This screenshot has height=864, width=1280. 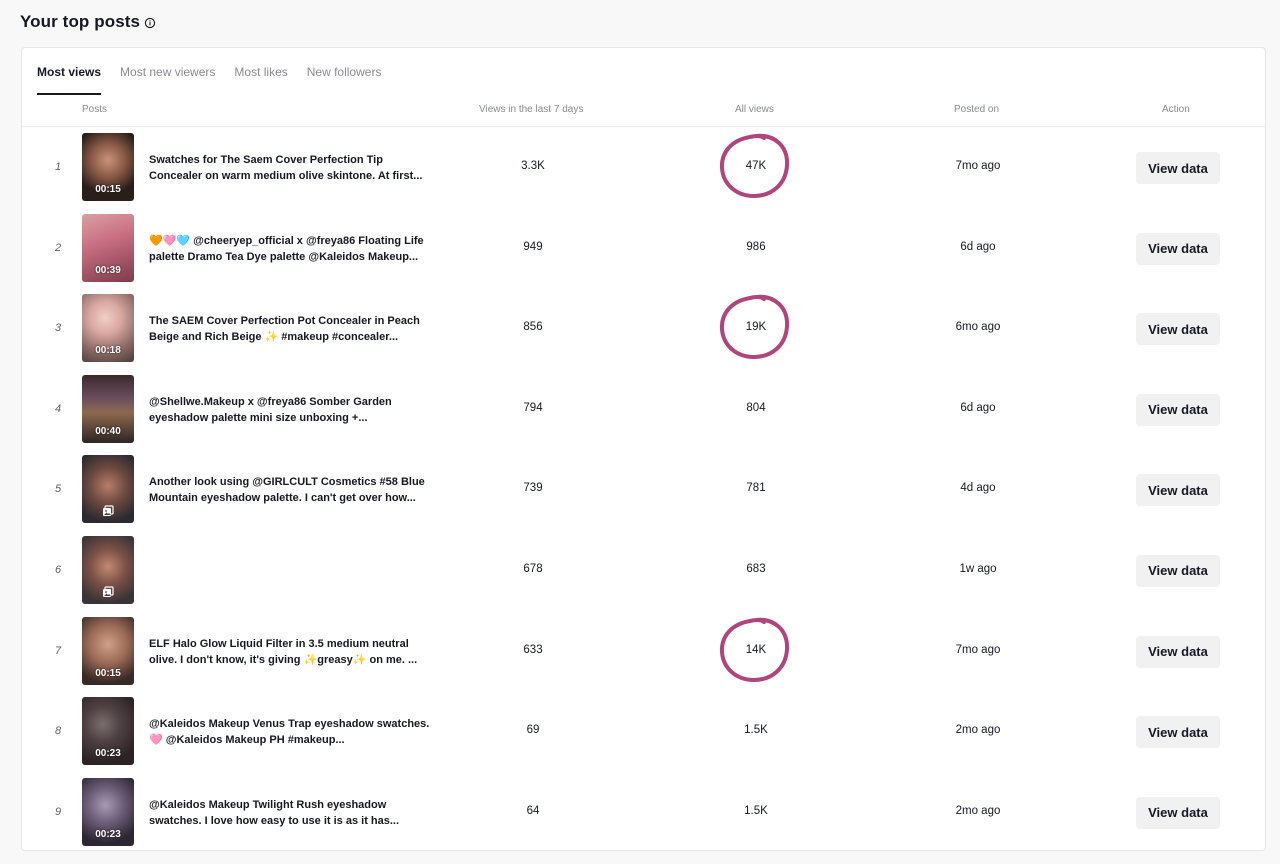 I want to click on tab-new-followers: New followers, so click(x=344, y=80).